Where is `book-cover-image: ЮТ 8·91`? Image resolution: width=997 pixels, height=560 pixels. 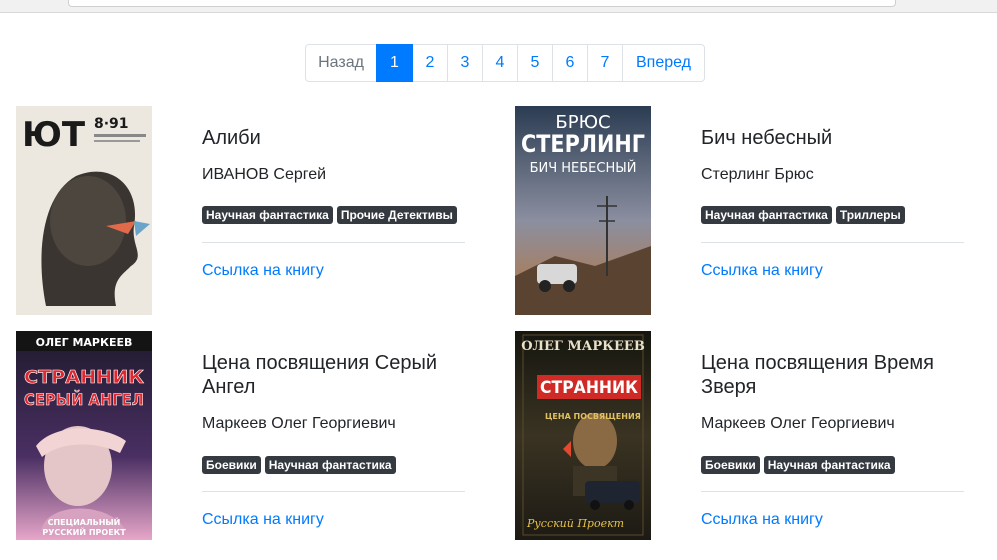
book-cover-image: ЮТ 8·91 is located at coordinates (84, 210).